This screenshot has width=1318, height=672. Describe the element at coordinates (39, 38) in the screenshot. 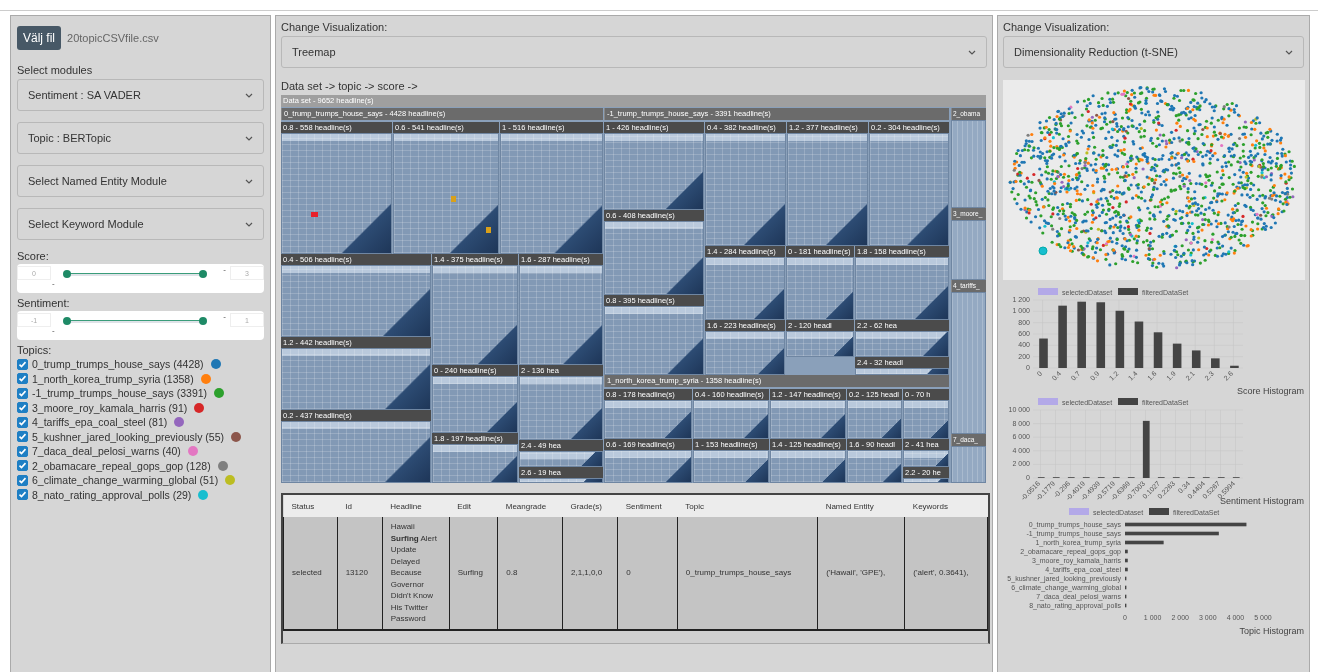

I see `choose-file-button: Välj fil` at that location.